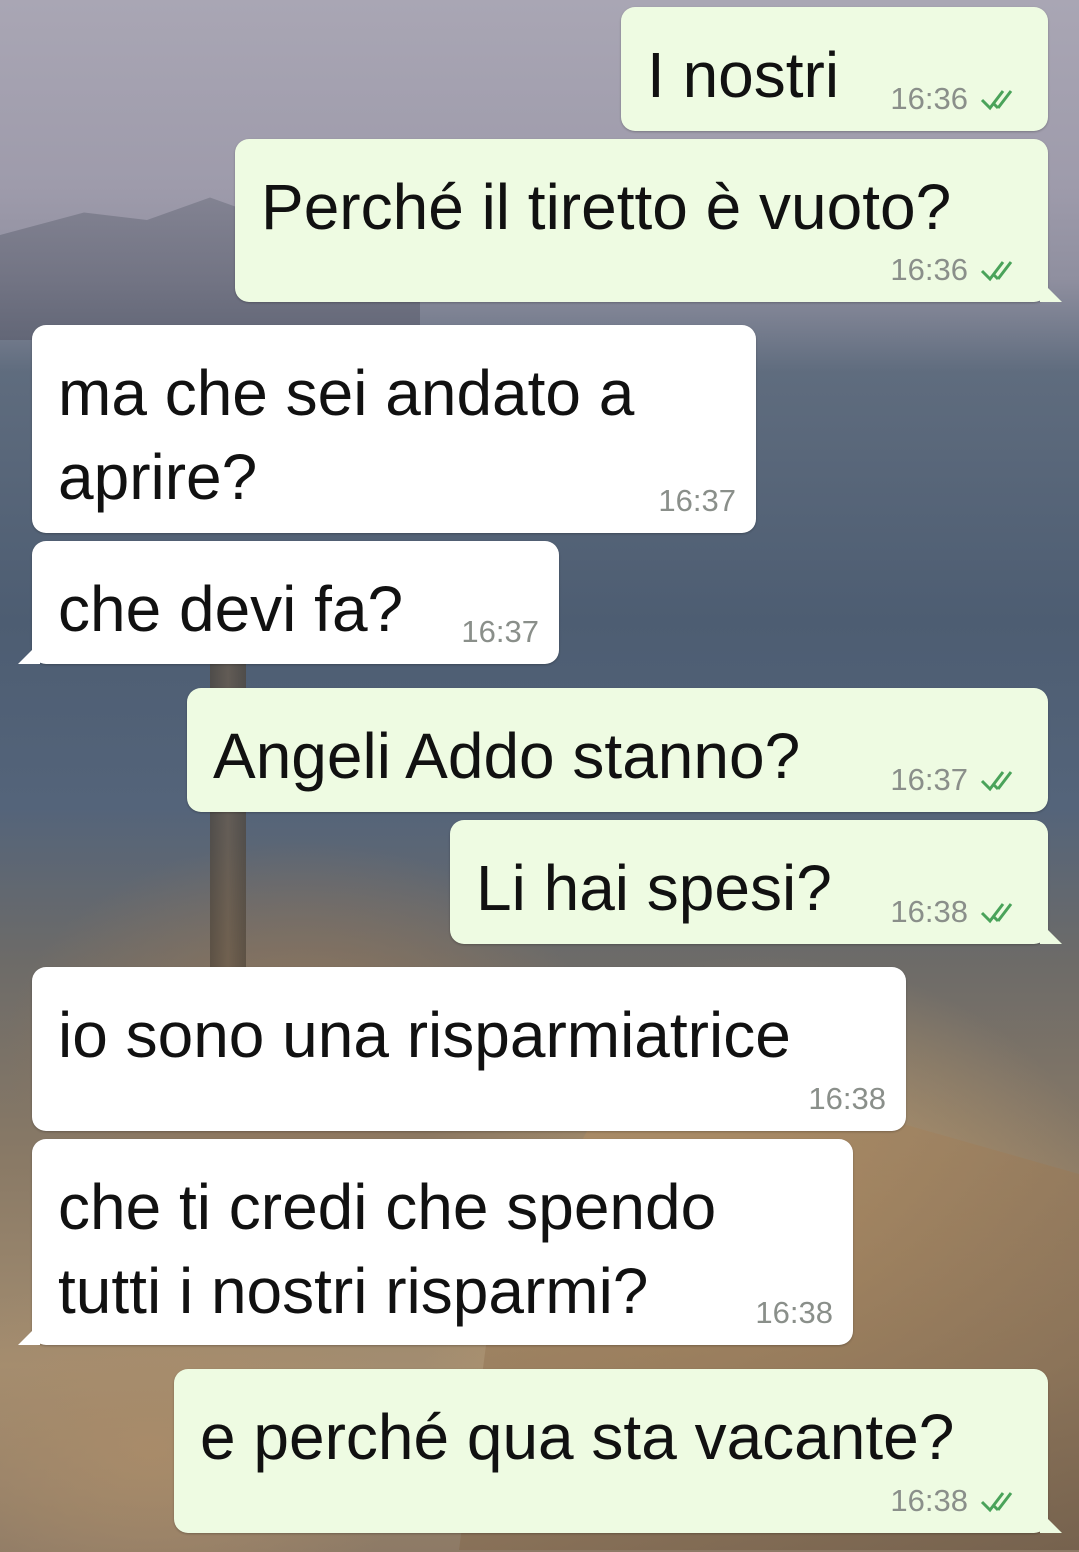  Describe the element at coordinates (424, 1035) in the screenshot. I see `message-text: io sono una risparmiatrice` at that location.